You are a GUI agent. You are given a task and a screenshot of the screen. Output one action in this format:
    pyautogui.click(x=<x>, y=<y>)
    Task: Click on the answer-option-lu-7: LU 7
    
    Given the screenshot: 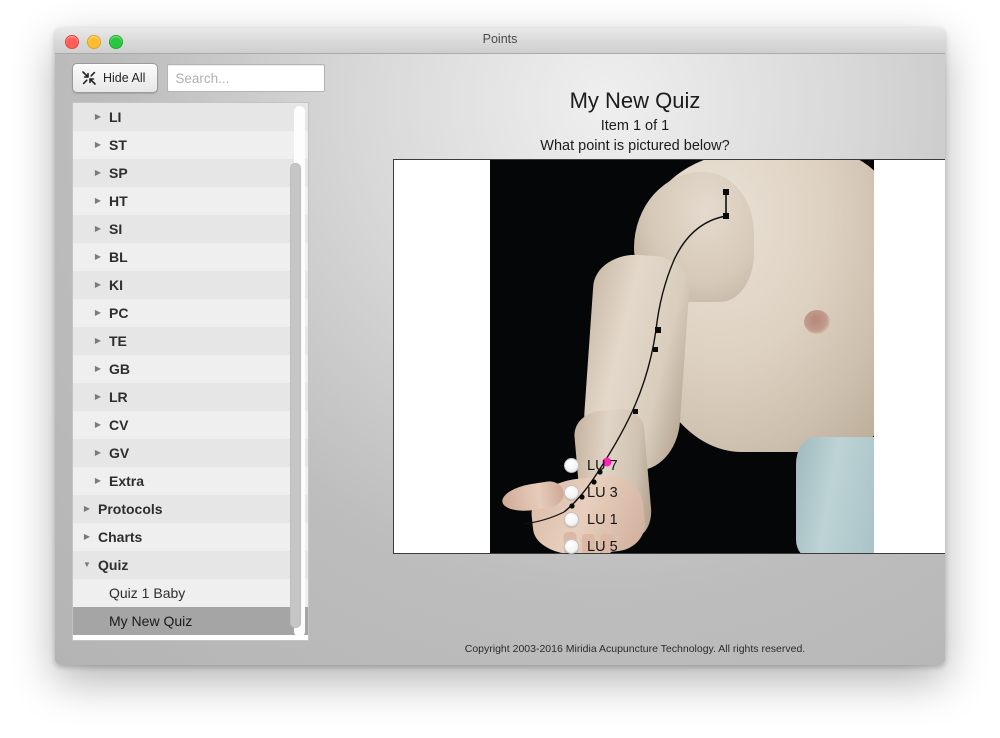 What is the action you would take?
    pyautogui.click(x=591, y=465)
    